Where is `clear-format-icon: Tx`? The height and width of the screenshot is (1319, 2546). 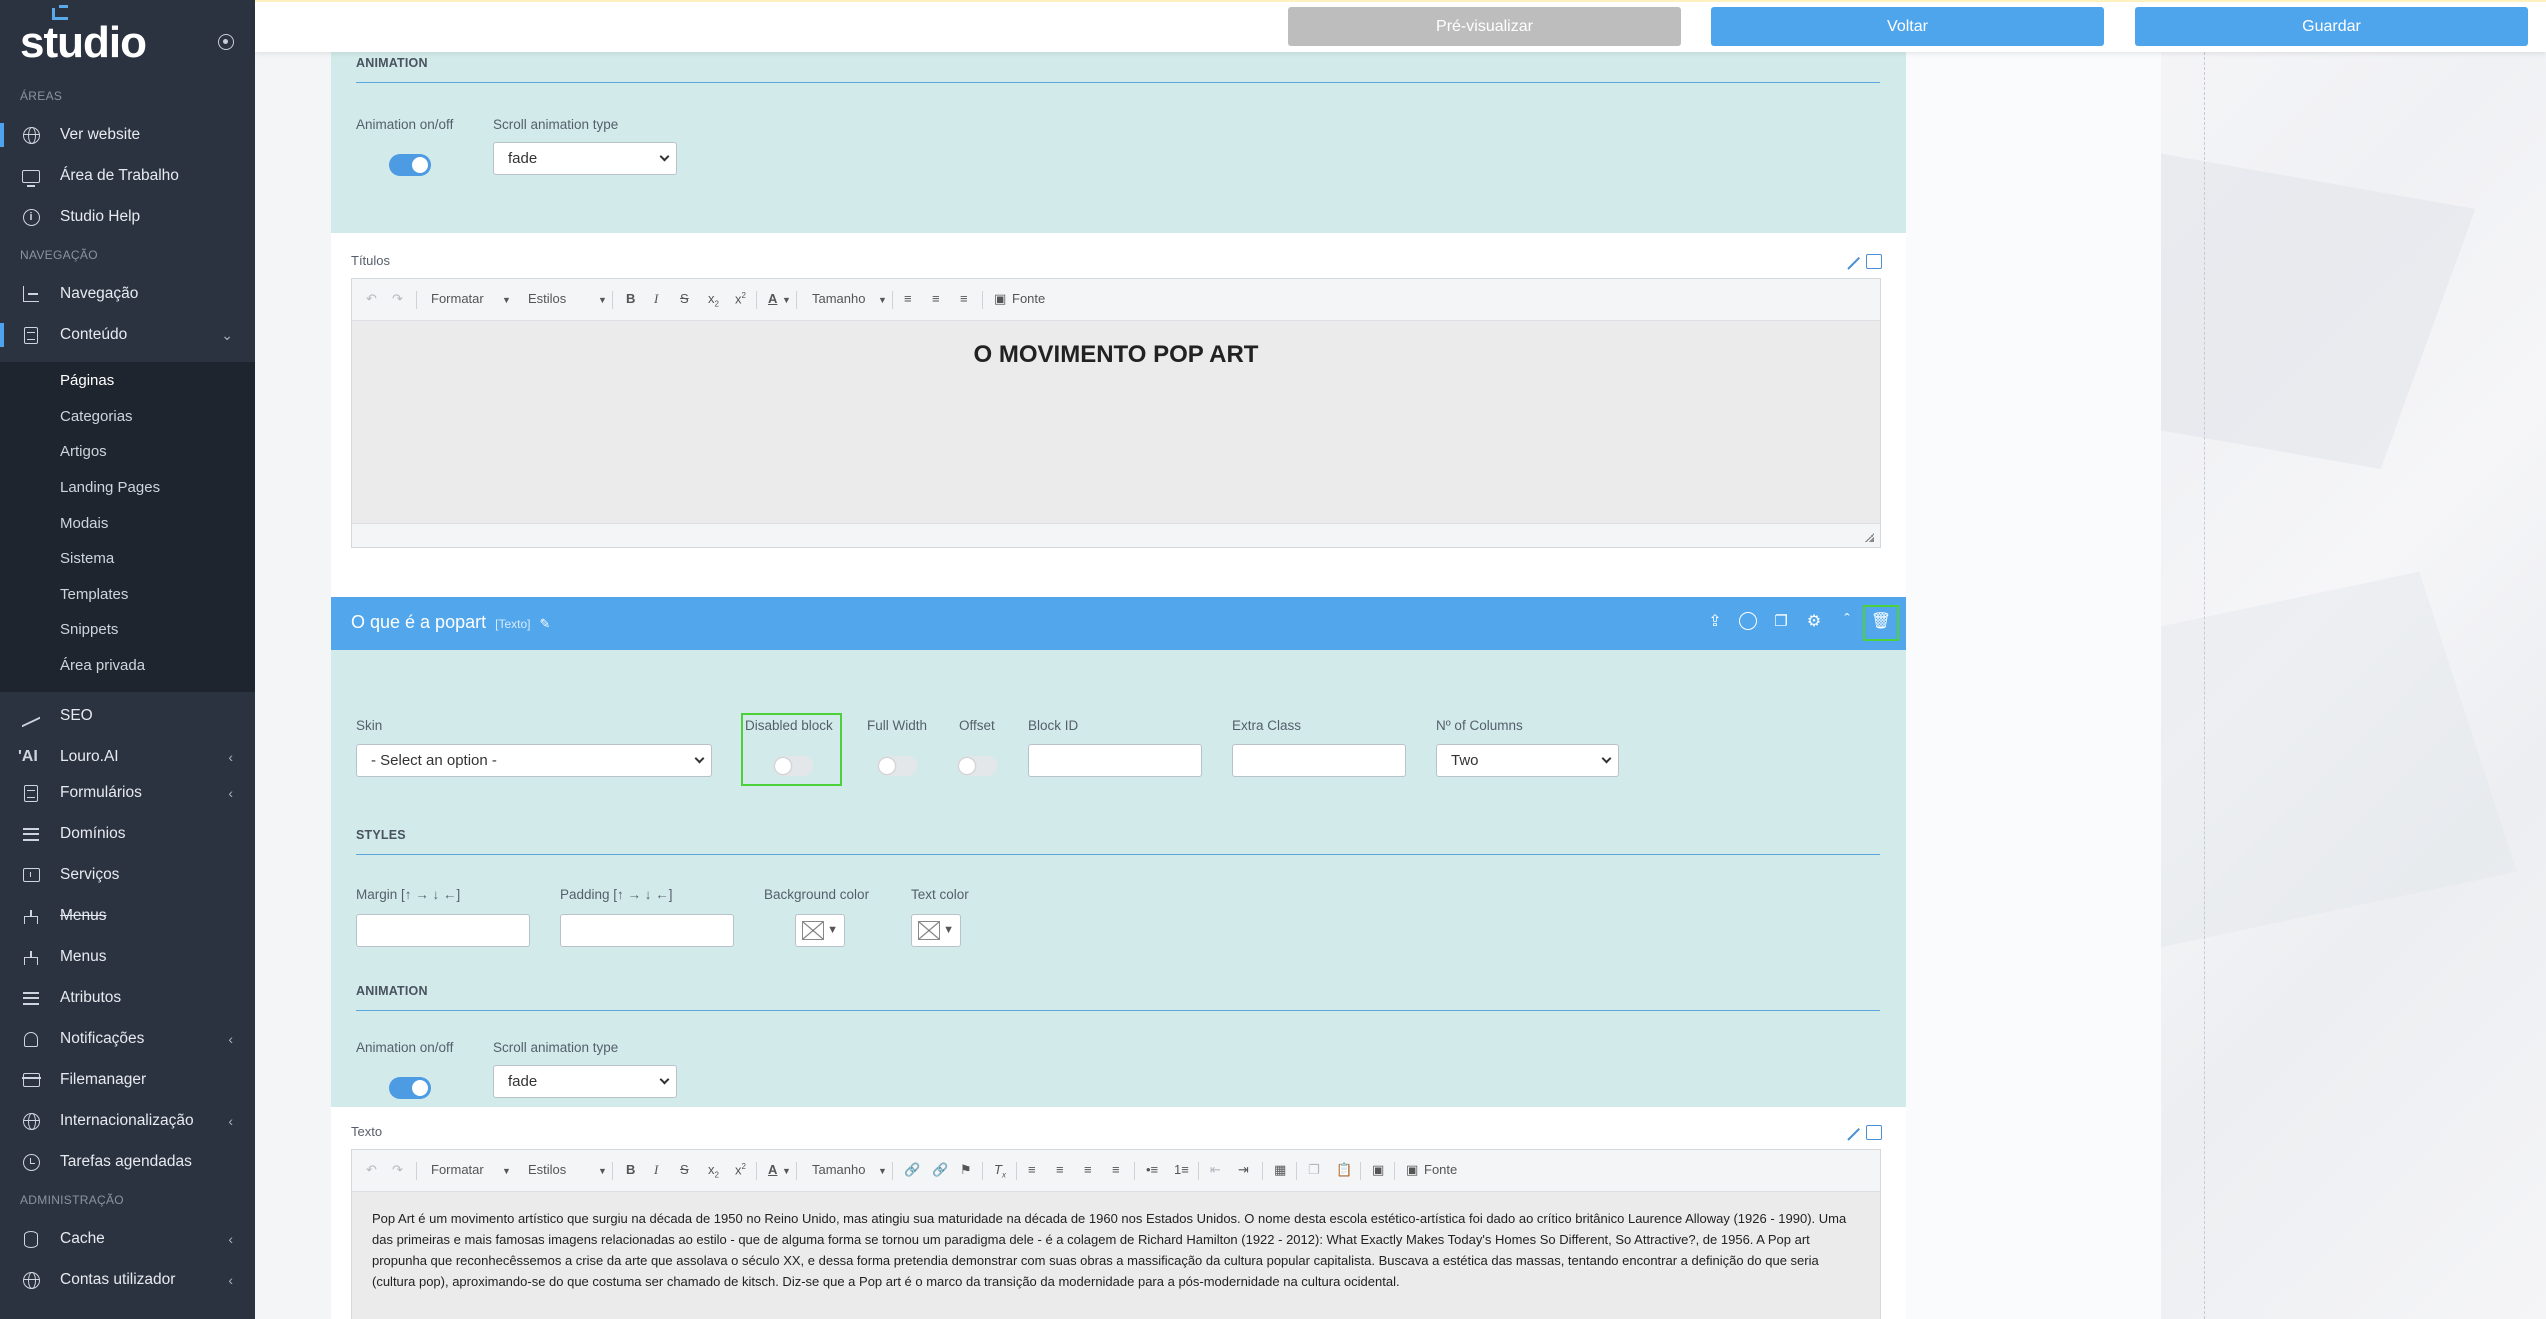
clear-format-icon: Tx is located at coordinates (1000, 1171).